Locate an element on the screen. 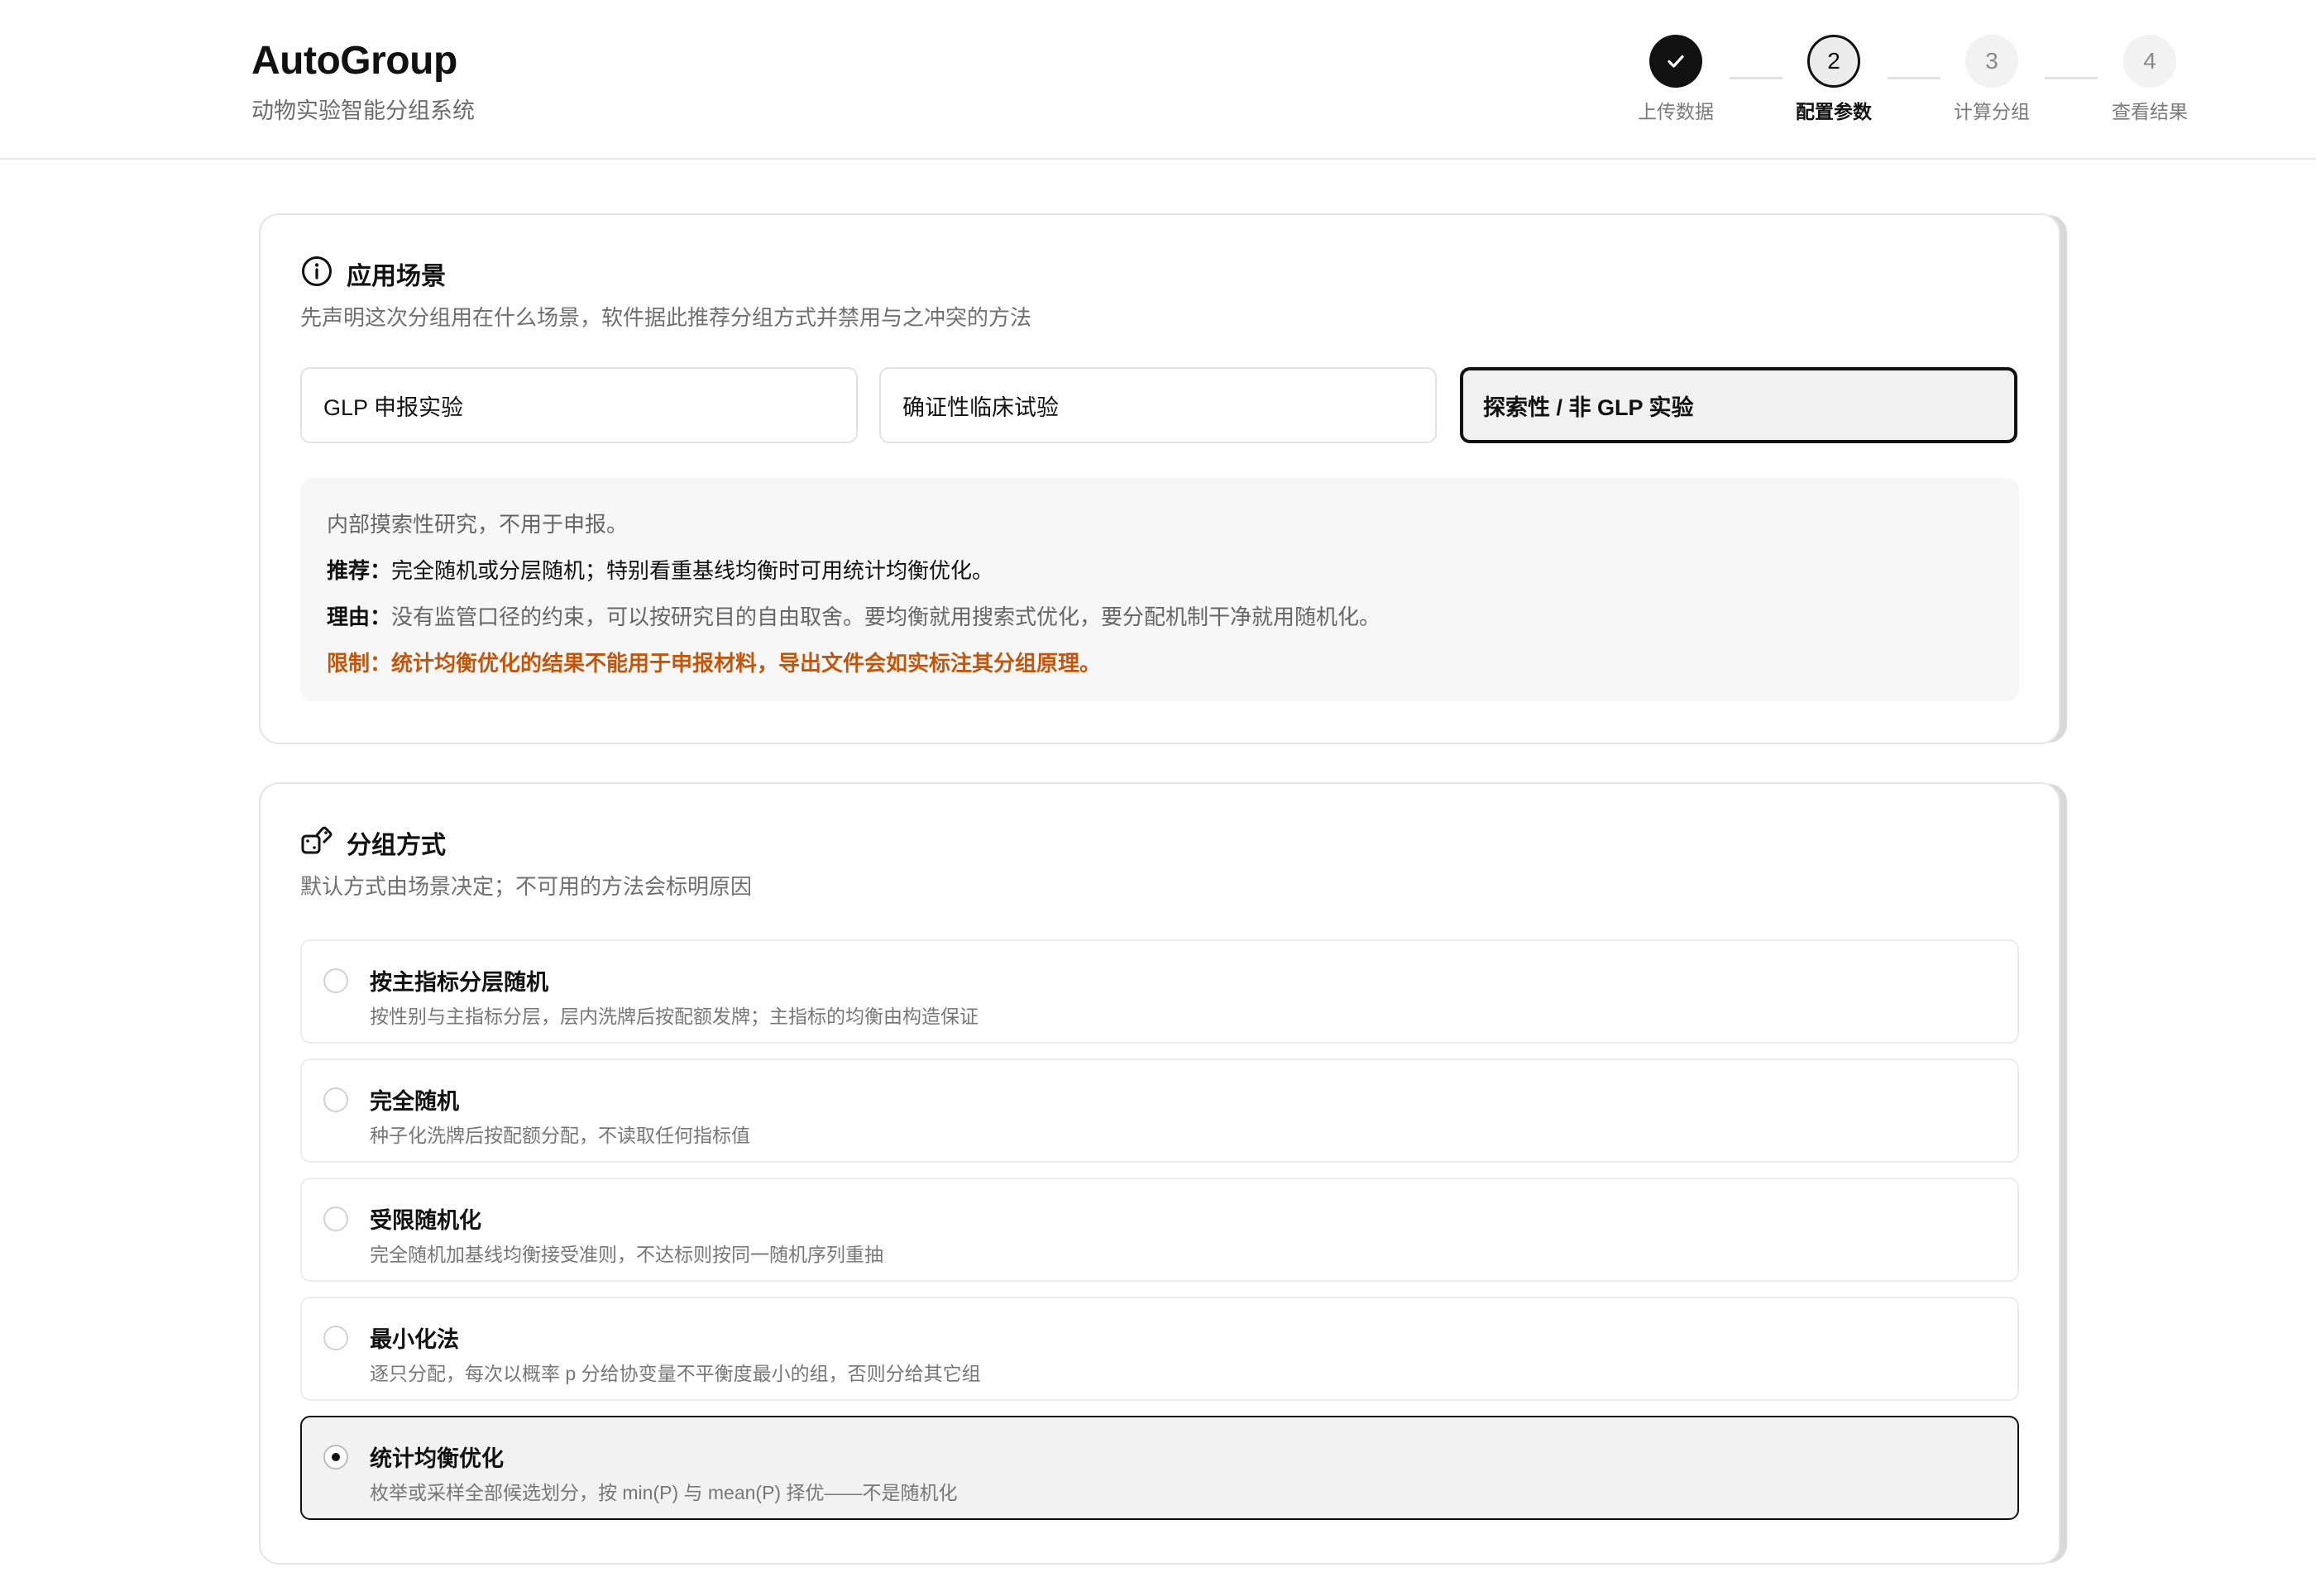 The height and width of the screenshot is (1596, 2316). method-header: 分组方式 is located at coordinates (373, 842).